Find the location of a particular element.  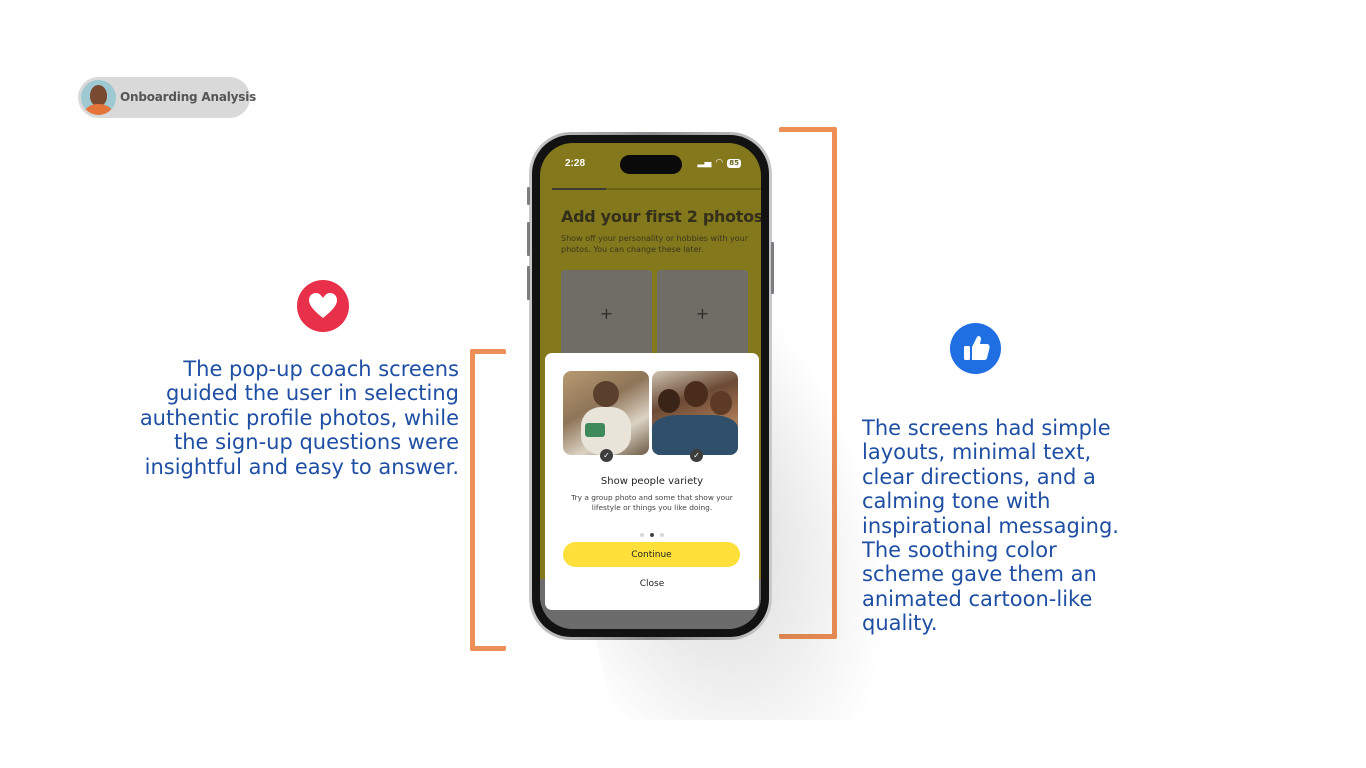

phone-volume-down is located at coordinates (528, 283).